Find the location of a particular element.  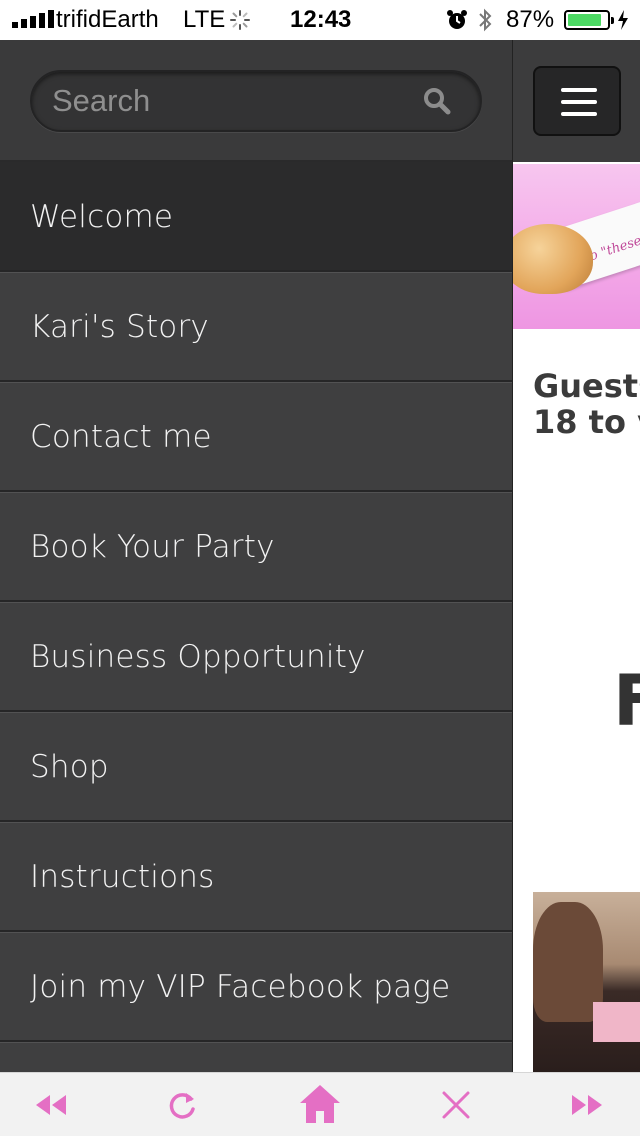

alarm-icon is located at coordinates (457, 19).